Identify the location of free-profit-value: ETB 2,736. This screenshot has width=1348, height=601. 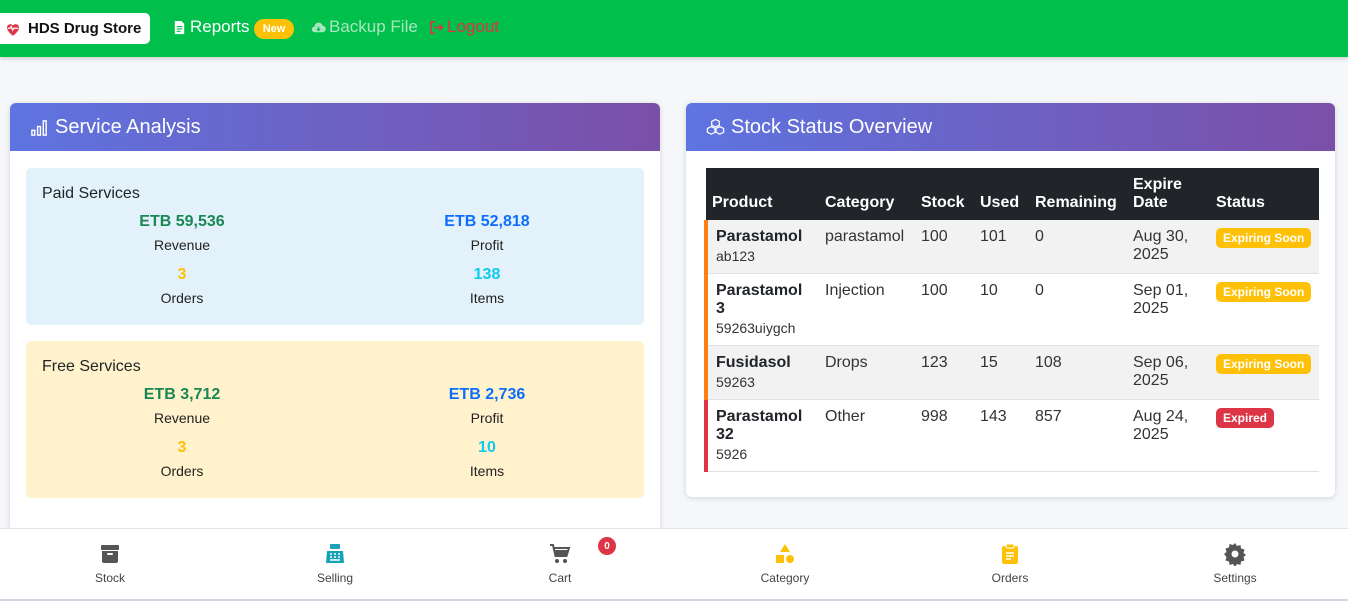
(487, 394).